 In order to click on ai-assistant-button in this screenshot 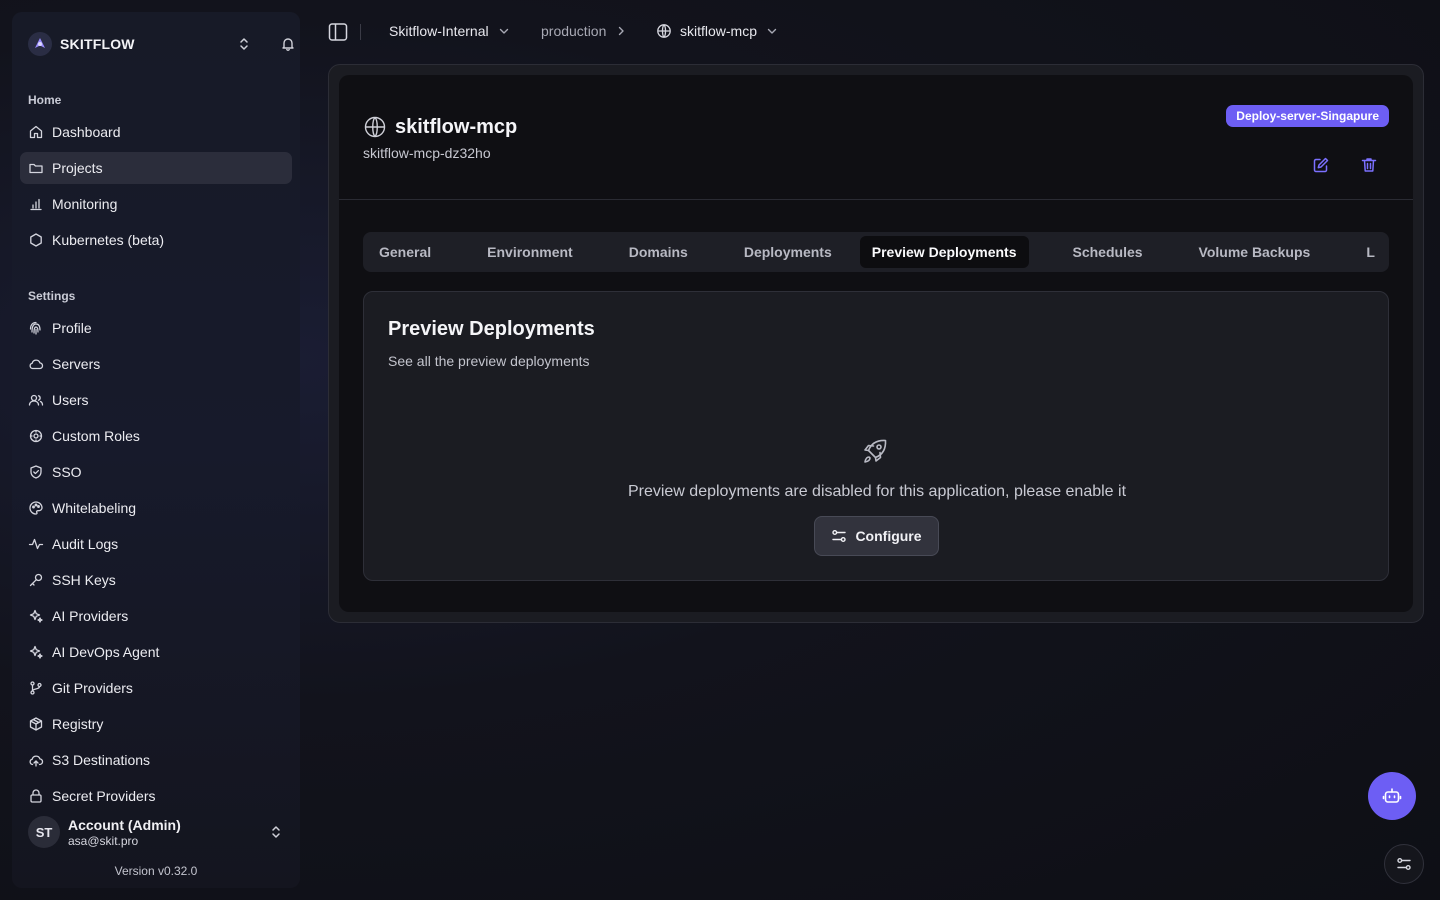, I will do `click(1392, 796)`.